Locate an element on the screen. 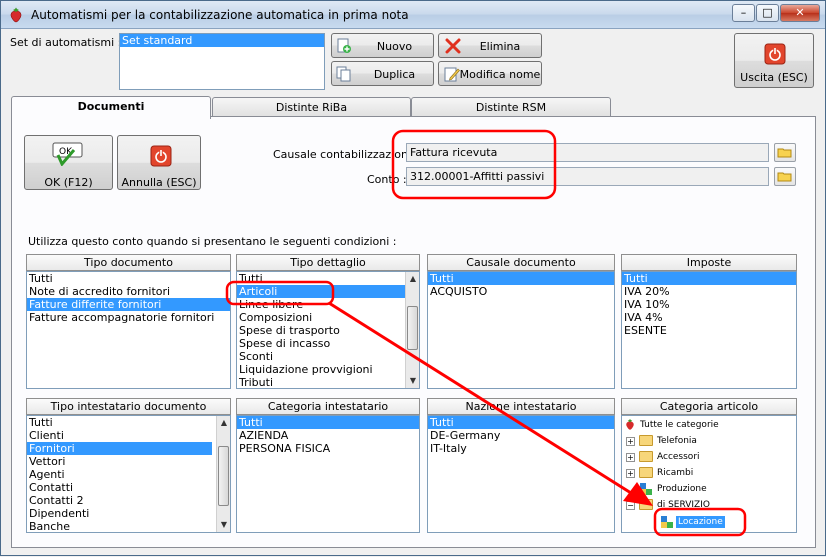 Image resolution: width=826 pixels, height=557 pixels. annotation-box-locazione is located at coordinates (700, 522).